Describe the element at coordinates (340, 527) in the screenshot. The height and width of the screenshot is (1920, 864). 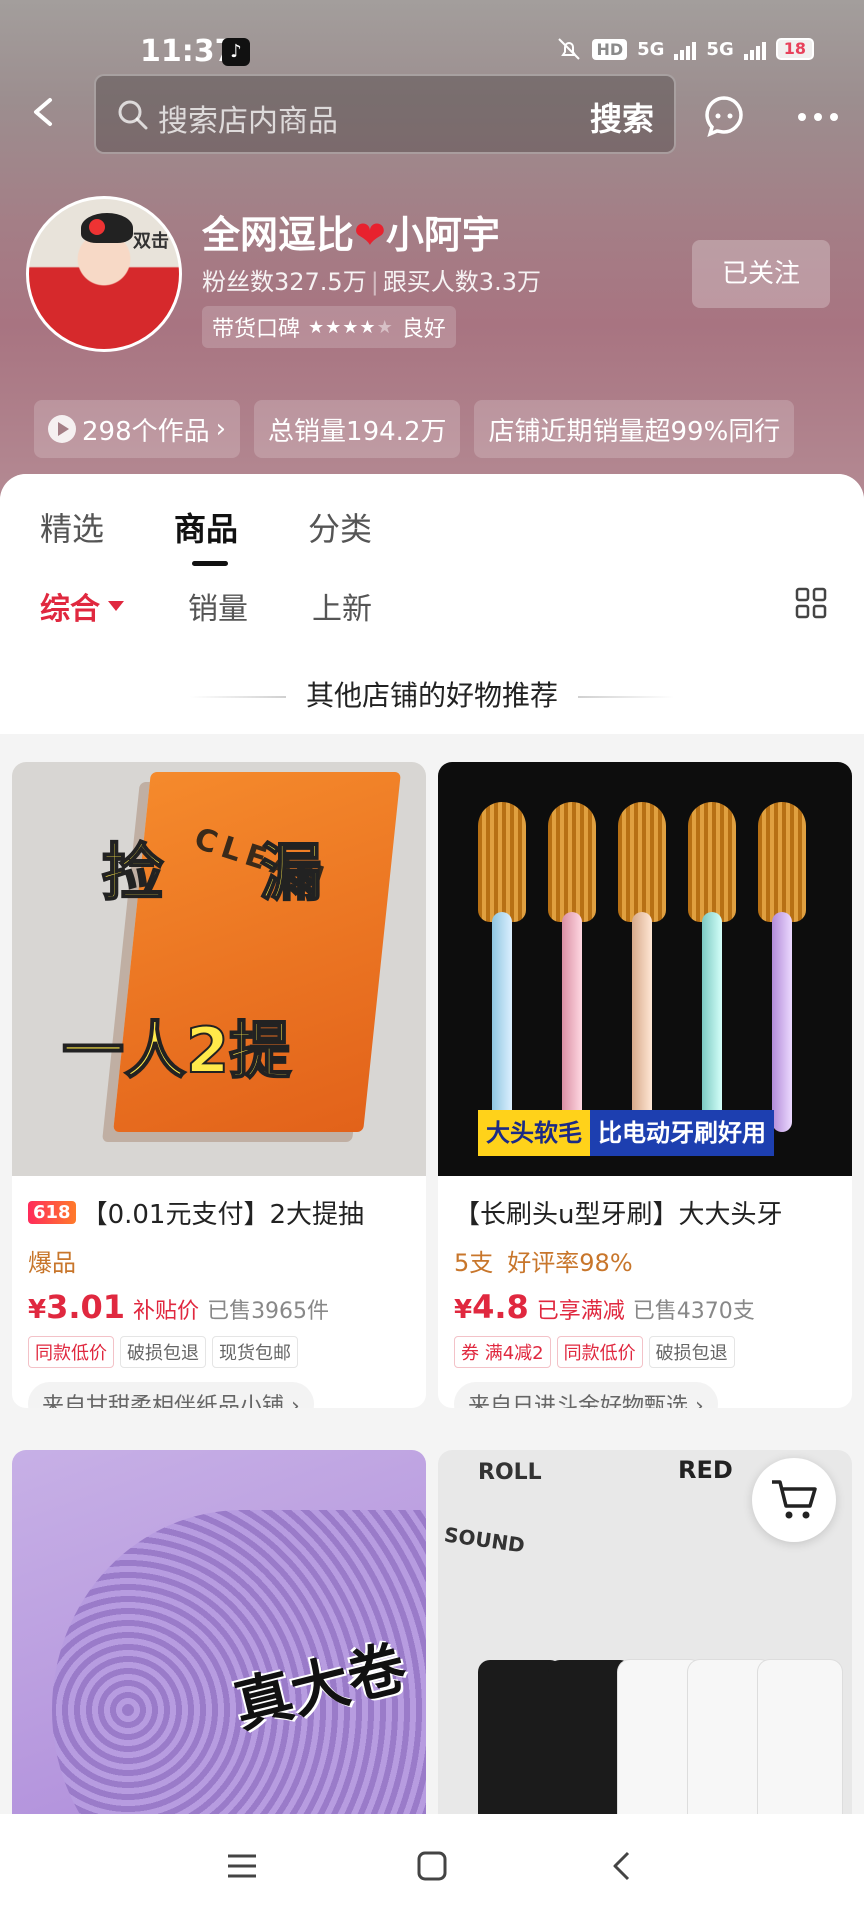
I see `tab-categories: 分类` at that location.